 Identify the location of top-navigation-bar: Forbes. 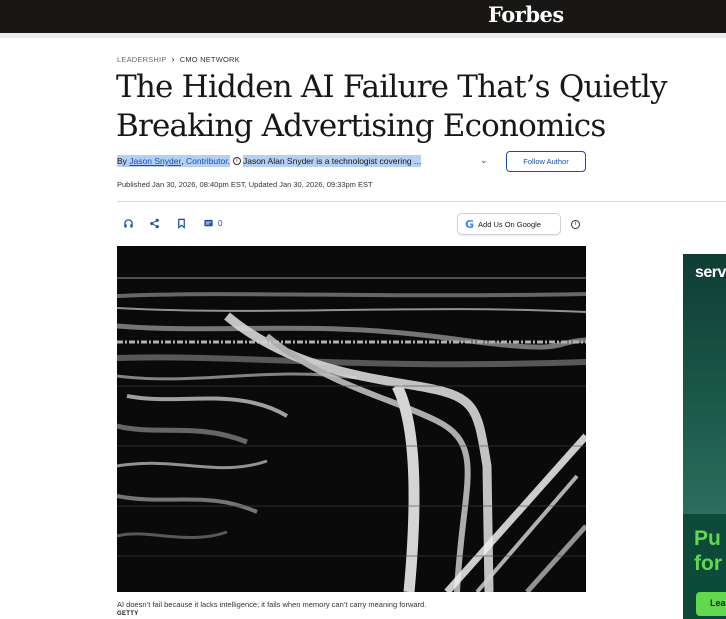
(363, 16).